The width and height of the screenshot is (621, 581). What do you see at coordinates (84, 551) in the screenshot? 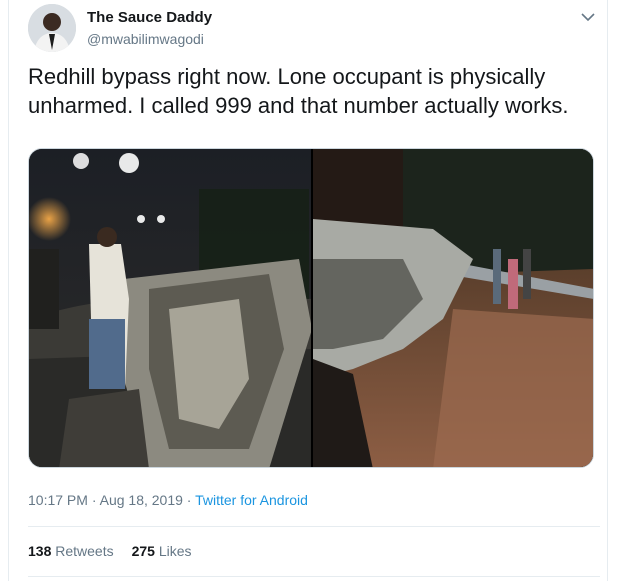
I see `retweets-label: Retweets` at bounding box center [84, 551].